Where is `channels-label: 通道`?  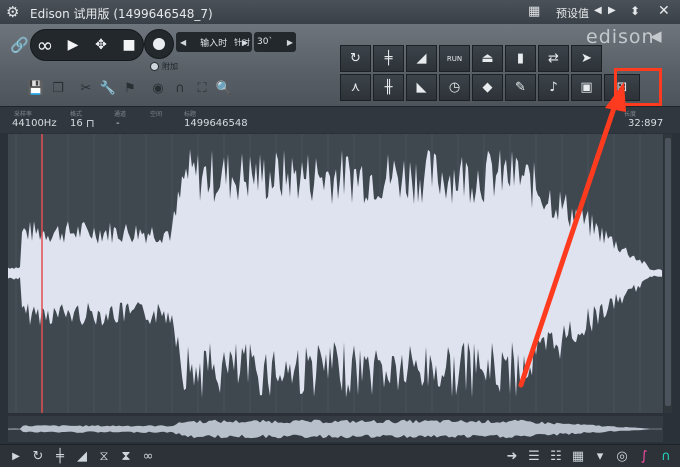
channels-label: 通道 is located at coordinates (120, 114).